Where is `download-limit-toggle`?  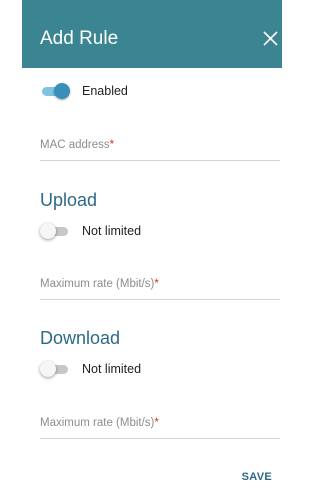 download-limit-toggle is located at coordinates (55, 369).